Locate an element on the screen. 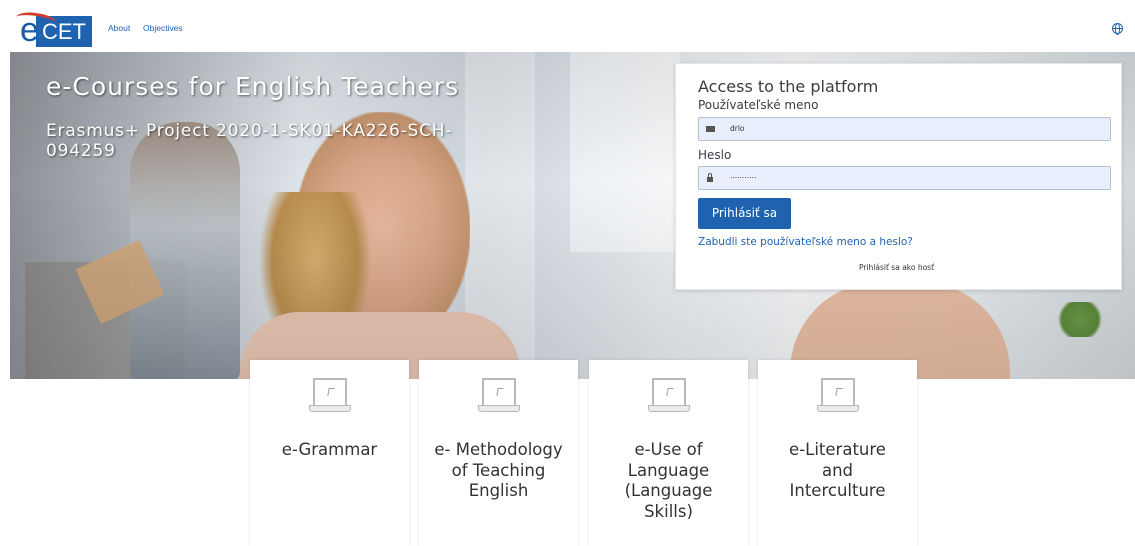  course-card-literature: e-Literature and Interculture is located at coordinates (837, 453).